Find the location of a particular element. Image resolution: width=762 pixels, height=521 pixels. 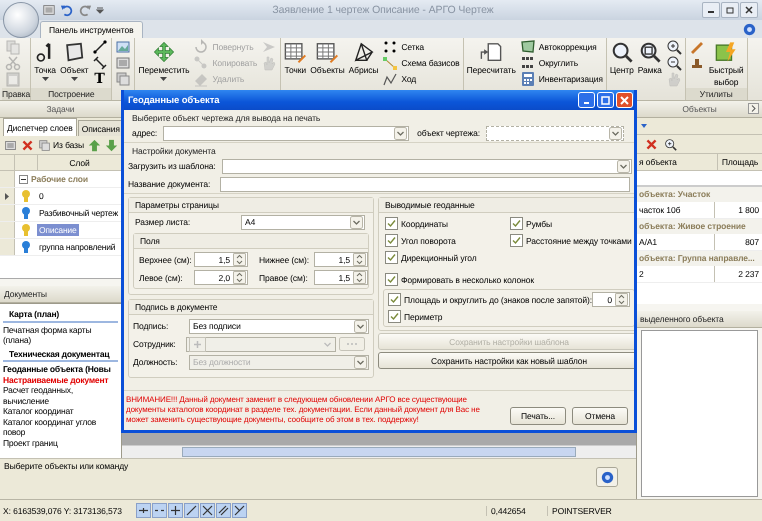

dialog-button: Отмена is located at coordinates (600, 416).